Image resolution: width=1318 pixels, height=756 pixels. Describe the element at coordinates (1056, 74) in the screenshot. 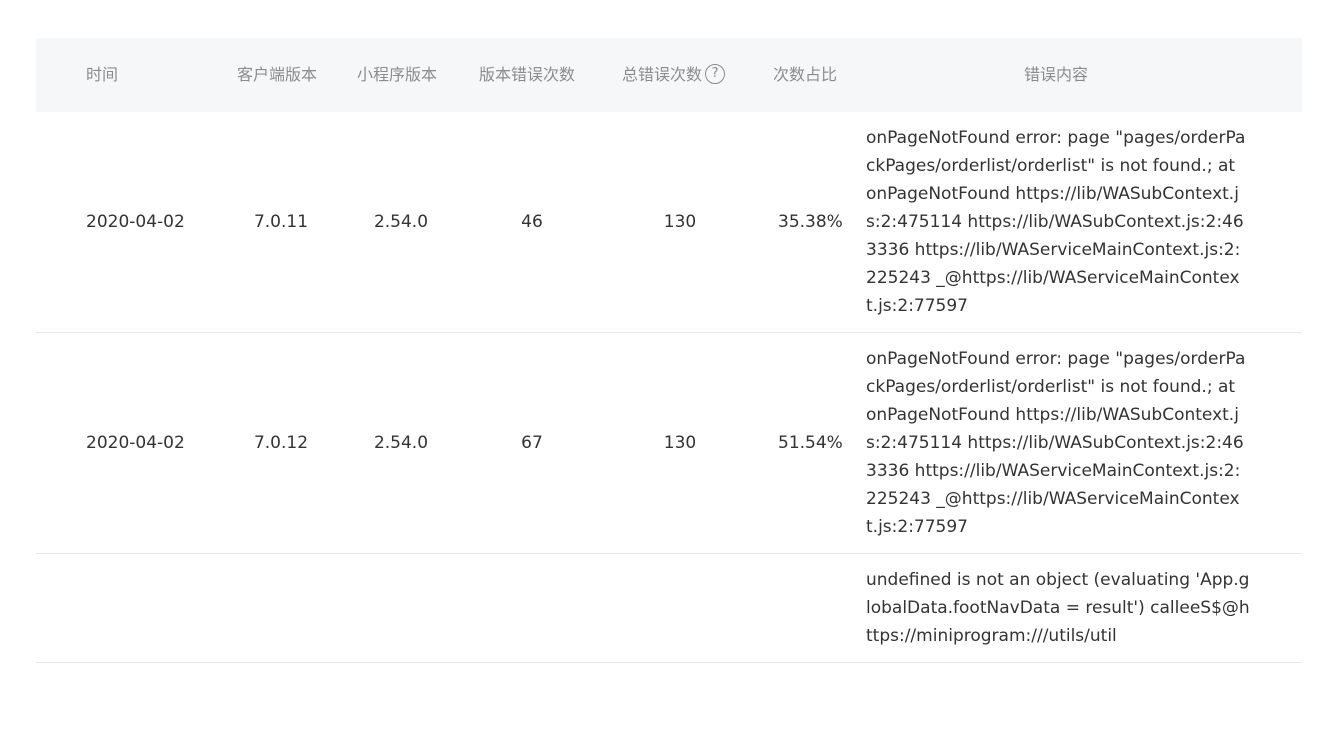

I see `header-content: 错误内容` at that location.